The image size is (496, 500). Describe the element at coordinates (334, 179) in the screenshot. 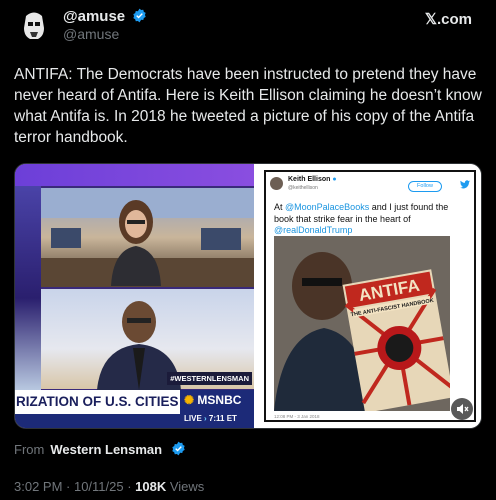

I see `embedded-verified-icon: ●` at that location.